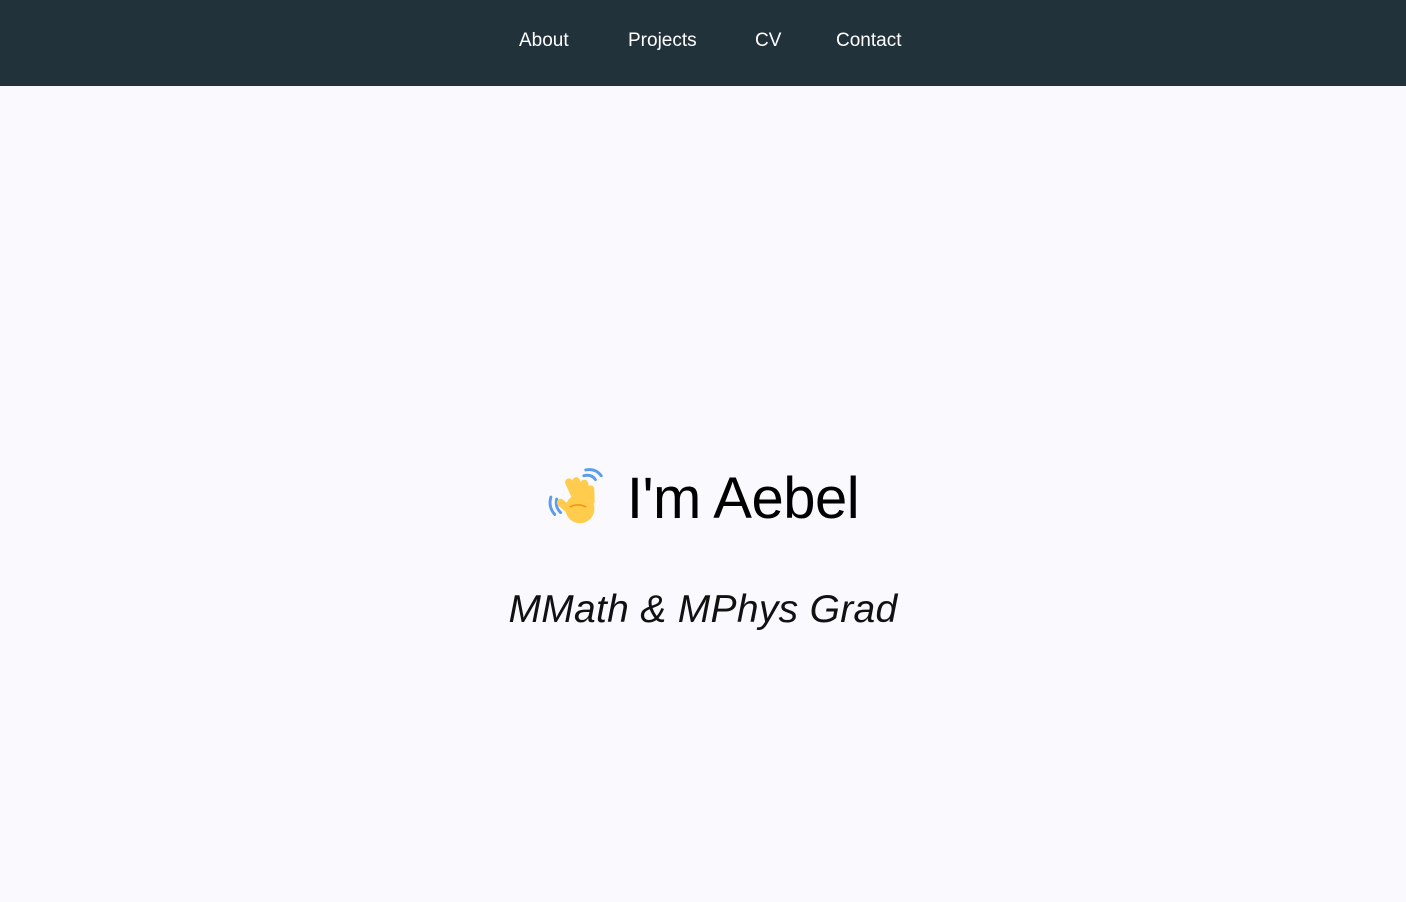 This screenshot has height=902, width=1406. Describe the element at coordinates (768, 41) in the screenshot. I see `nav-link-cv: CV` at that location.